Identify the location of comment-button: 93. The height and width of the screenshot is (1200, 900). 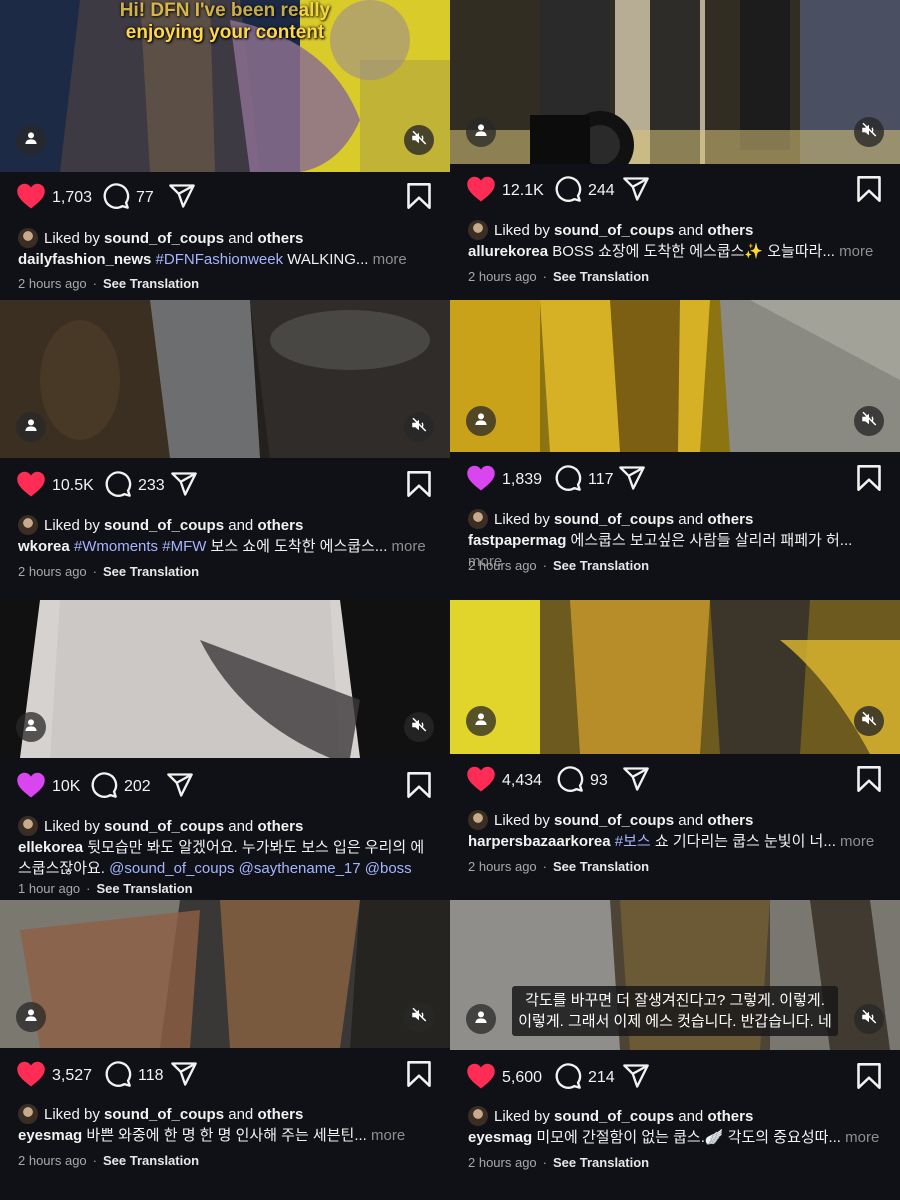
(582, 781).